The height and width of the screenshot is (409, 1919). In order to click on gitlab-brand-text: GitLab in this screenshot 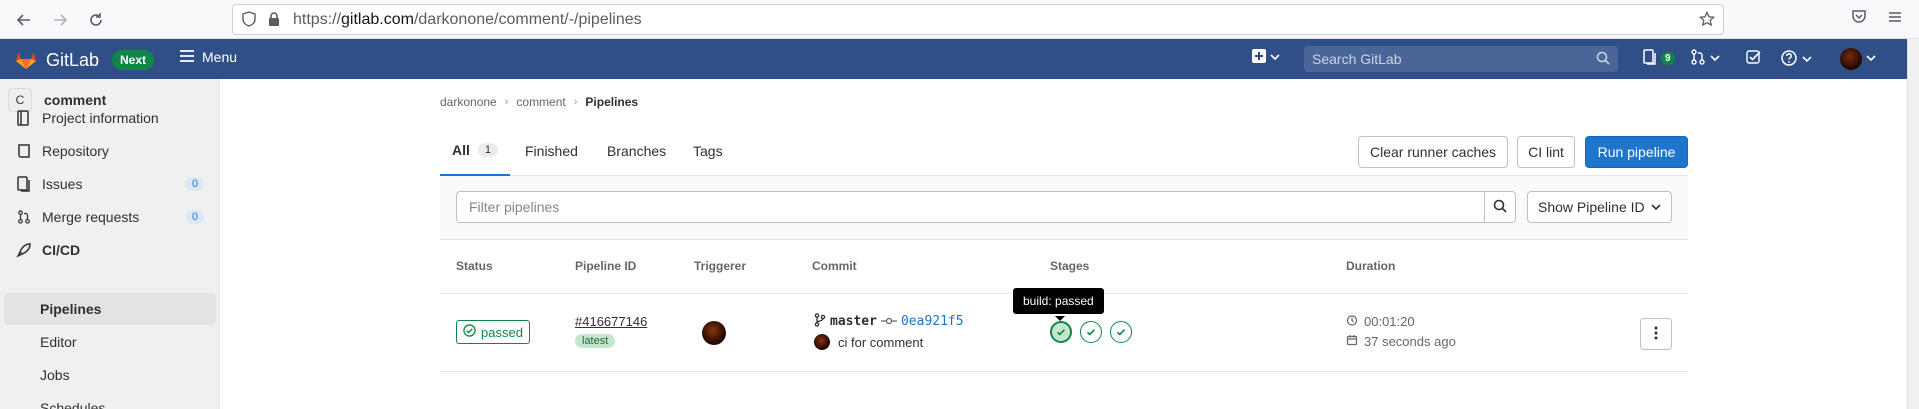, I will do `click(73, 60)`.